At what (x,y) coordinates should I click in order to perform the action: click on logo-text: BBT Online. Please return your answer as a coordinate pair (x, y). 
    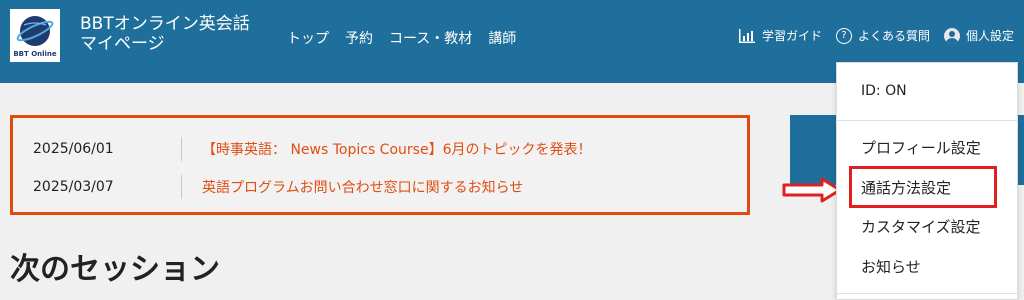
    Looking at the image, I should click on (35, 54).